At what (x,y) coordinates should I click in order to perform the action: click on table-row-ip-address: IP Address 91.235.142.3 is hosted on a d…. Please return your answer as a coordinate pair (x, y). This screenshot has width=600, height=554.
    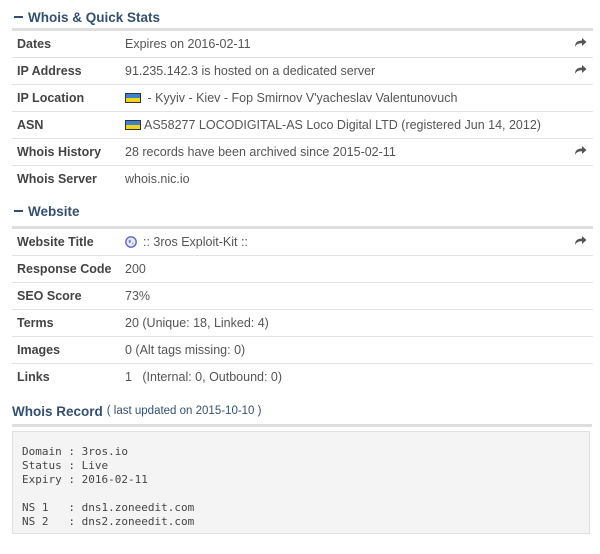
    Looking at the image, I should click on (302, 71).